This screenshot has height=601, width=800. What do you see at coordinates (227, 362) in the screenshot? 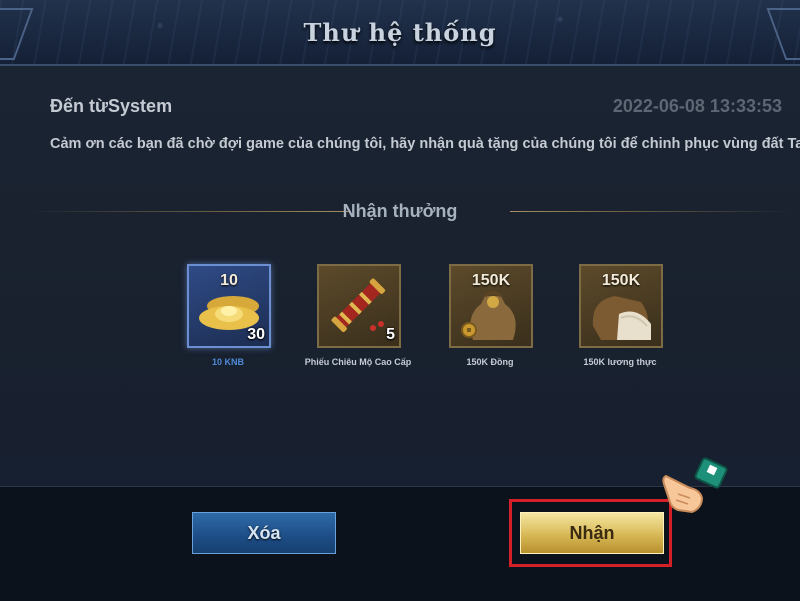
I see `reward-item-label: 10 KNB` at bounding box center [227, 362].